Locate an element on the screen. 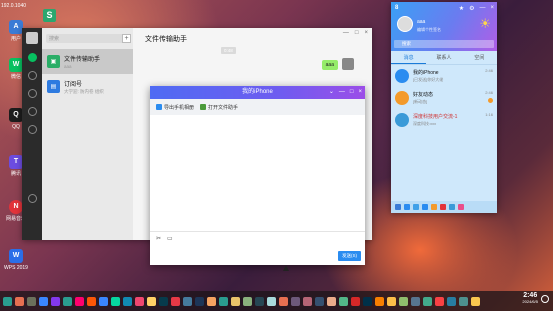 This screenshot has width=553, height=311. headphones-icon is located at coordinates (425, 207).